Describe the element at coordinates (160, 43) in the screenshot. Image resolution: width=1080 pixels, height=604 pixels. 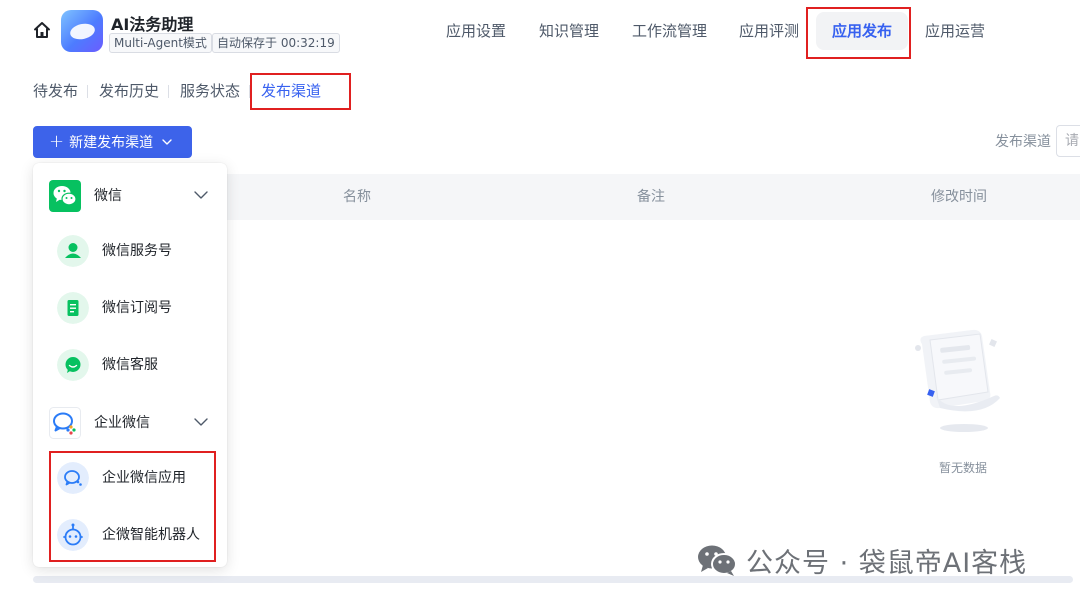
I see `mode-tag: Multi-Agent模式` at that location.